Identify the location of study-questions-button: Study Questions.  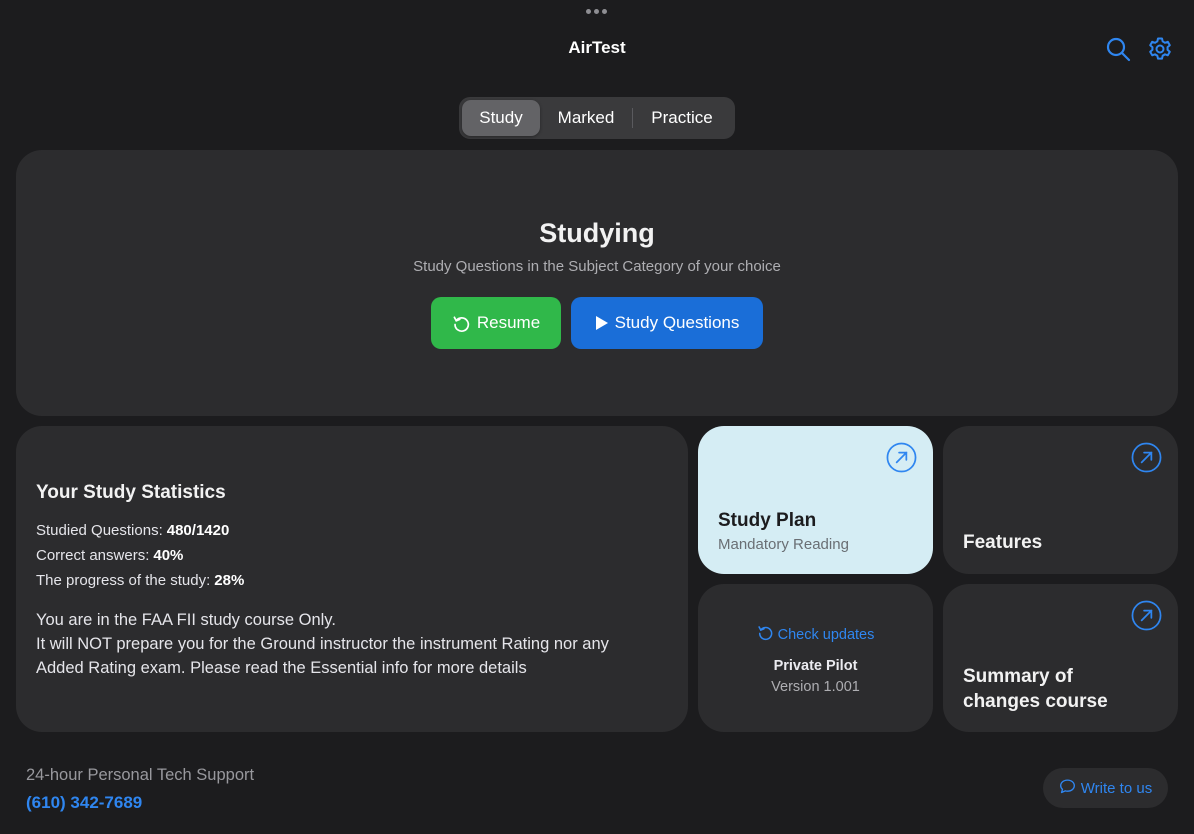
(667, 323).